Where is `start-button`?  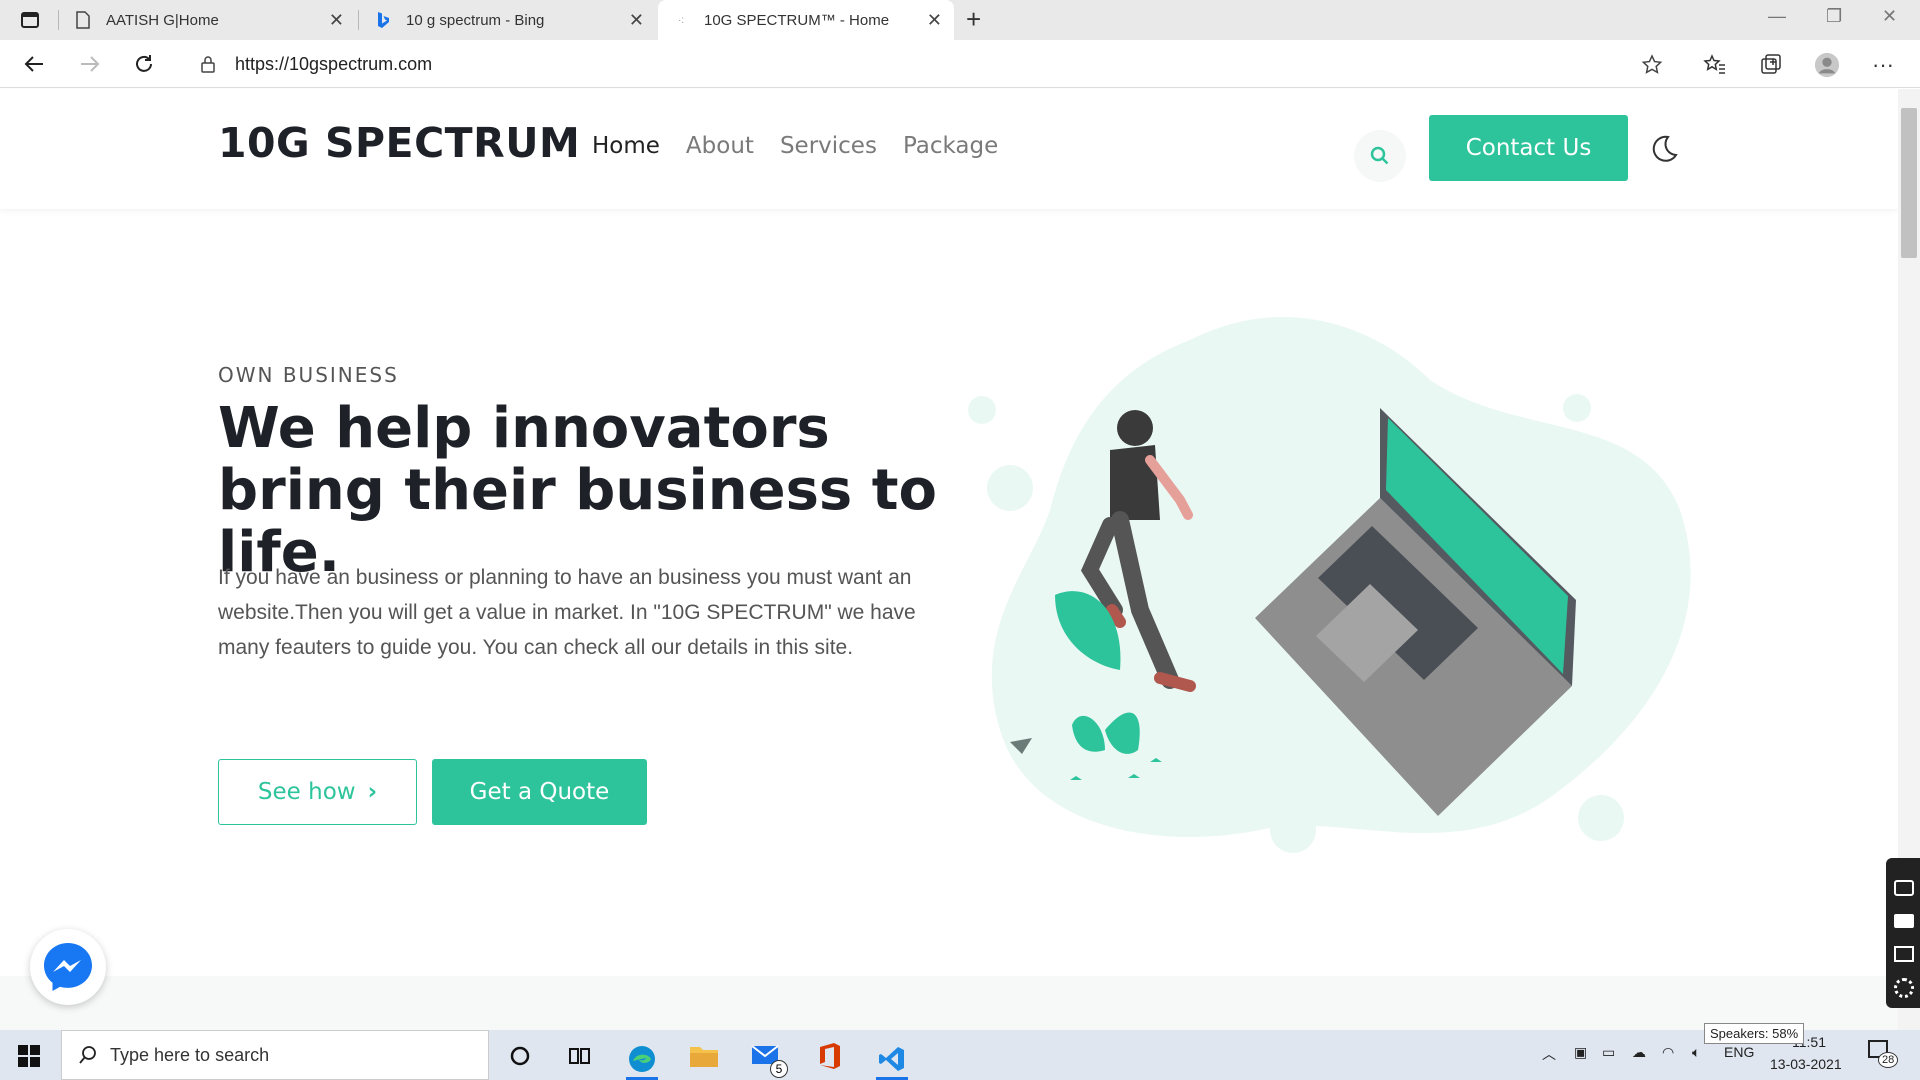 start-button is located at coordinates (29, 1056).